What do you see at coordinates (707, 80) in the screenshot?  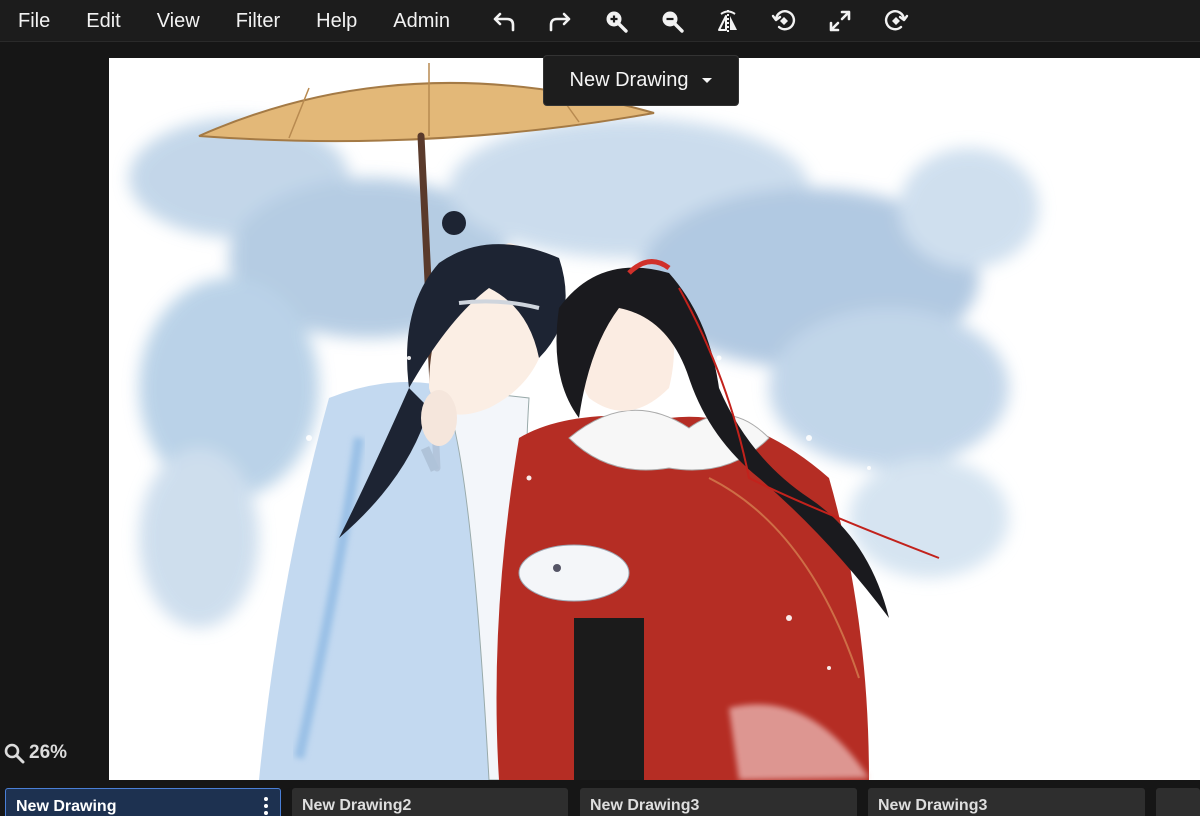 I see `caret-down-icon` at bounding box center [707, 80].